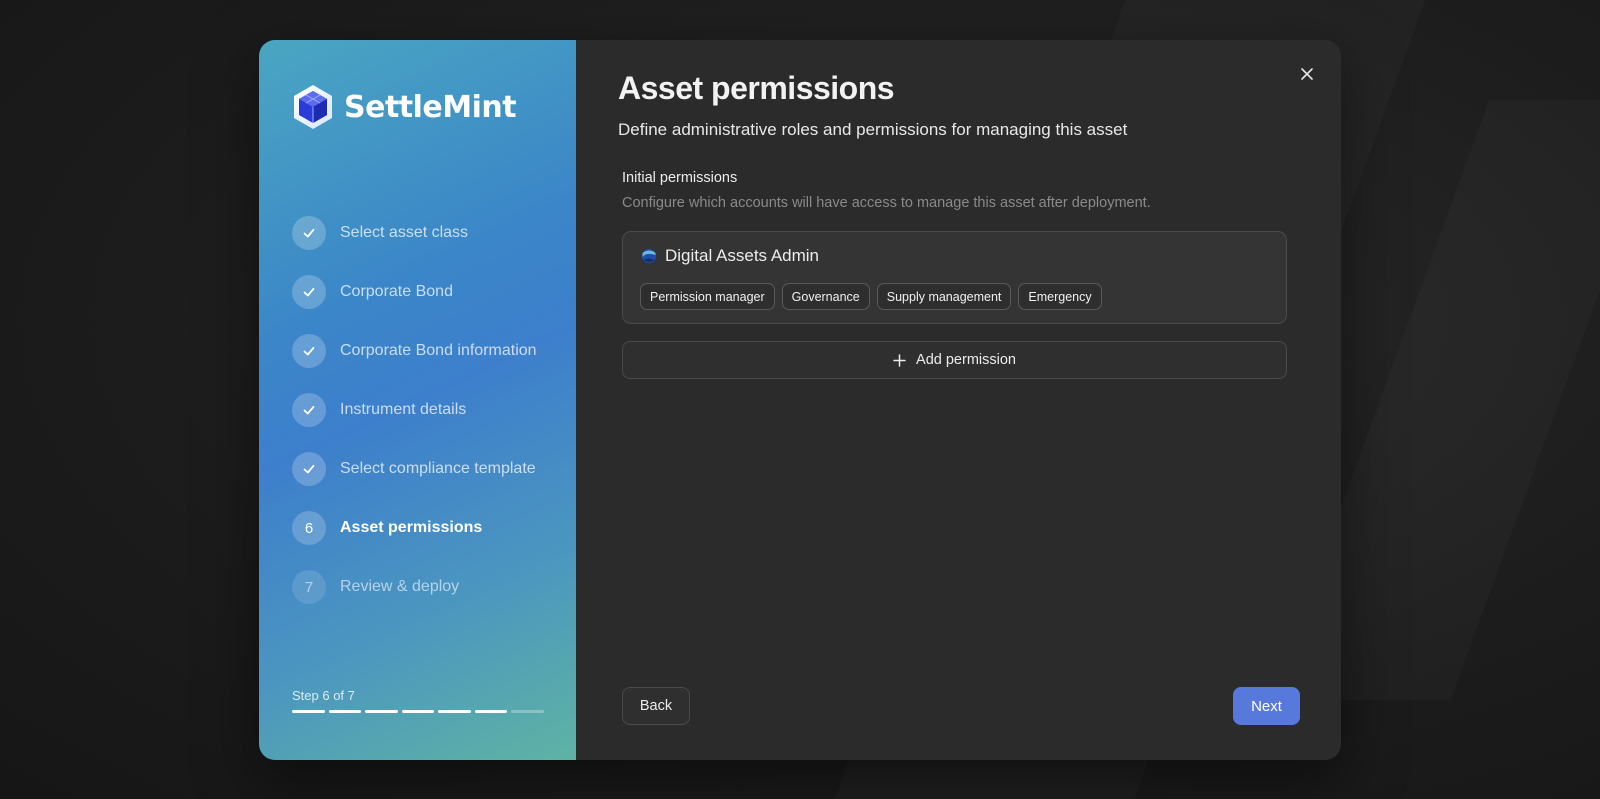 Image resolution: width=1600 pixels, height=799 pixels. I want to click on step-label: Corporate Bond, so click(396, 291).